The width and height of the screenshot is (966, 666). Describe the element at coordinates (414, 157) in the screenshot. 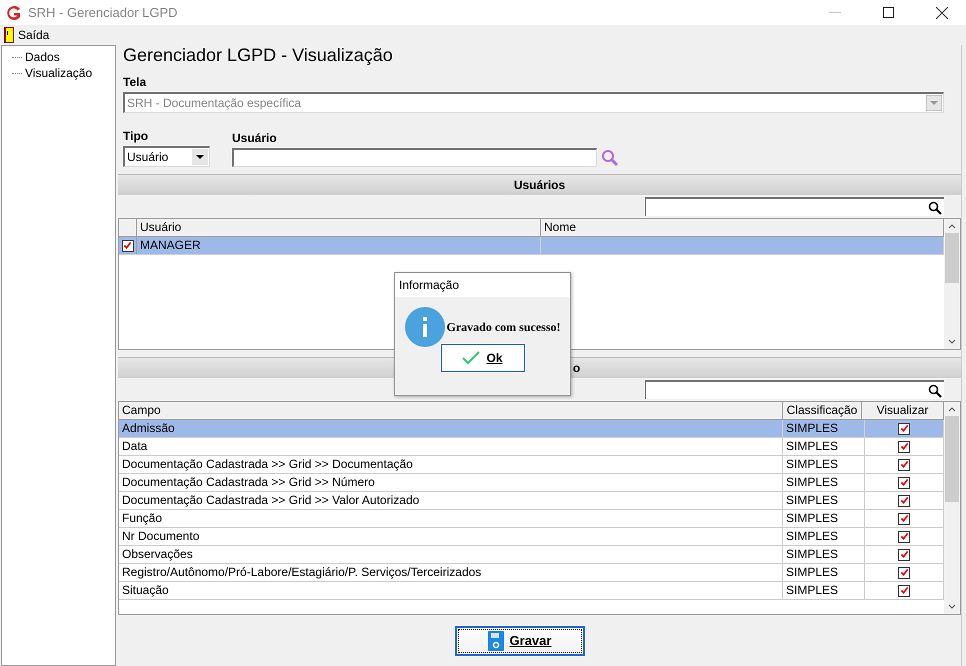

I see `user-input` at that location.